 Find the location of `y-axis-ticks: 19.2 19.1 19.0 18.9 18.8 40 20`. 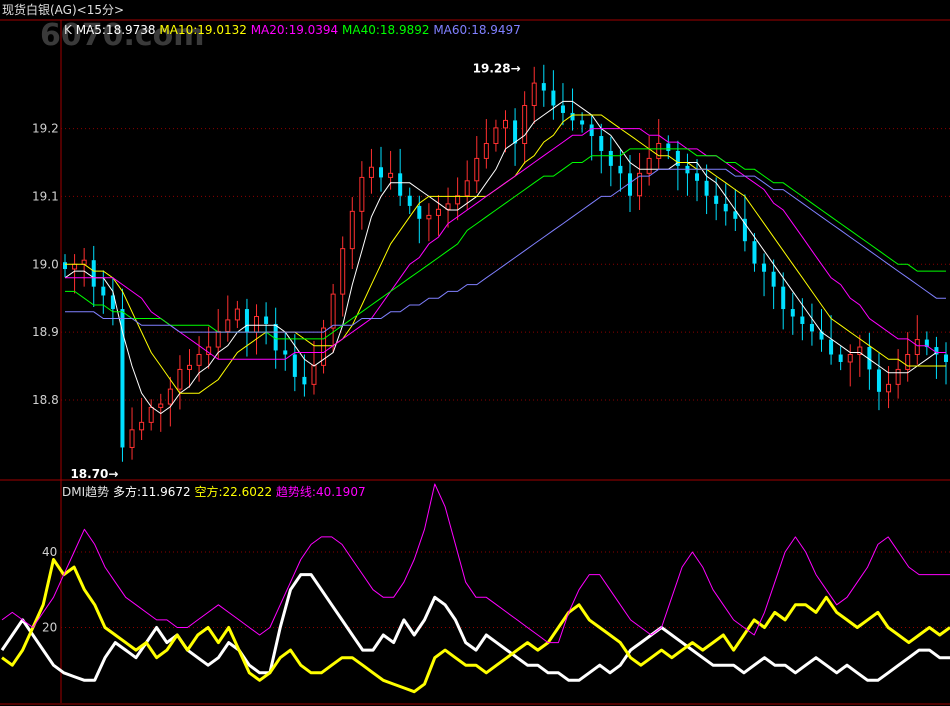

y-axis-ticks: 19.2 19.1 19.0 18.9 18.8 40 20 is located at coordinates (45, 378).